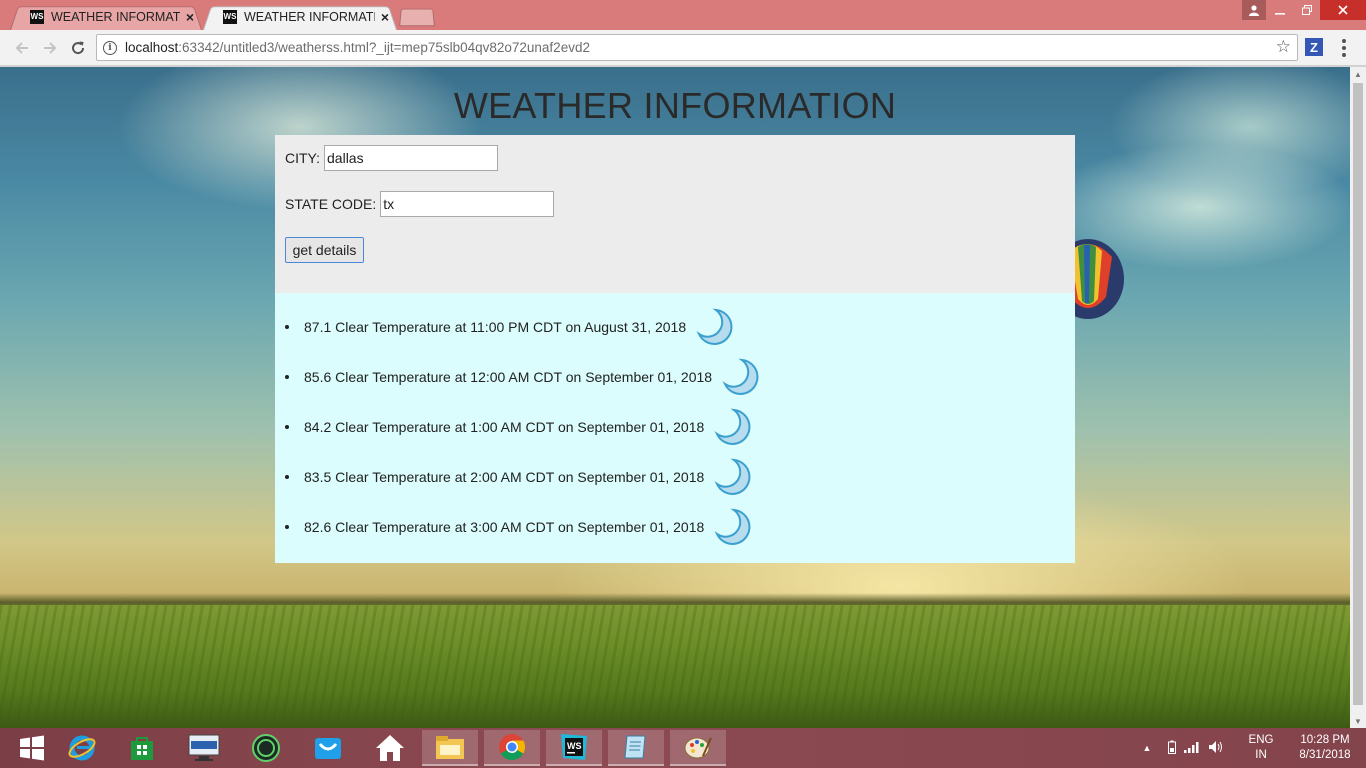 This screenshot has height=768, width=1366. I want to click on mail-icon, so click(328, 748).